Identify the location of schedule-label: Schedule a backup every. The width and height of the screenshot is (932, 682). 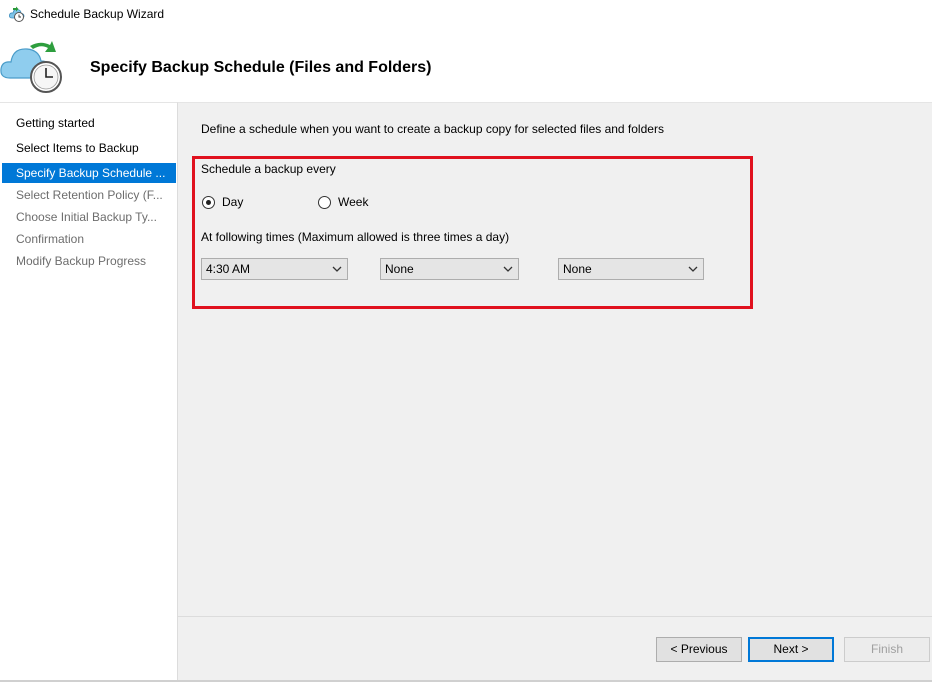
(268, 169).